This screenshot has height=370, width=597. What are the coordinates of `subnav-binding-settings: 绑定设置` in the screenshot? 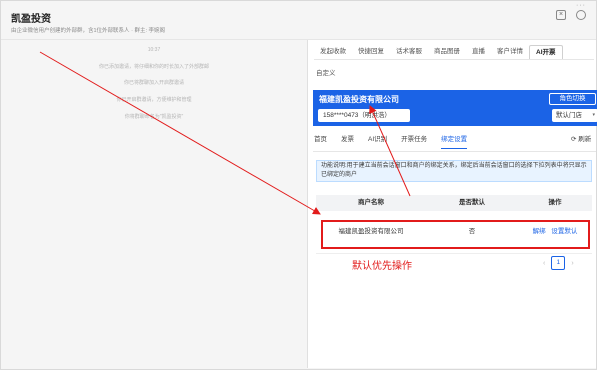 It's located at (454, 141).